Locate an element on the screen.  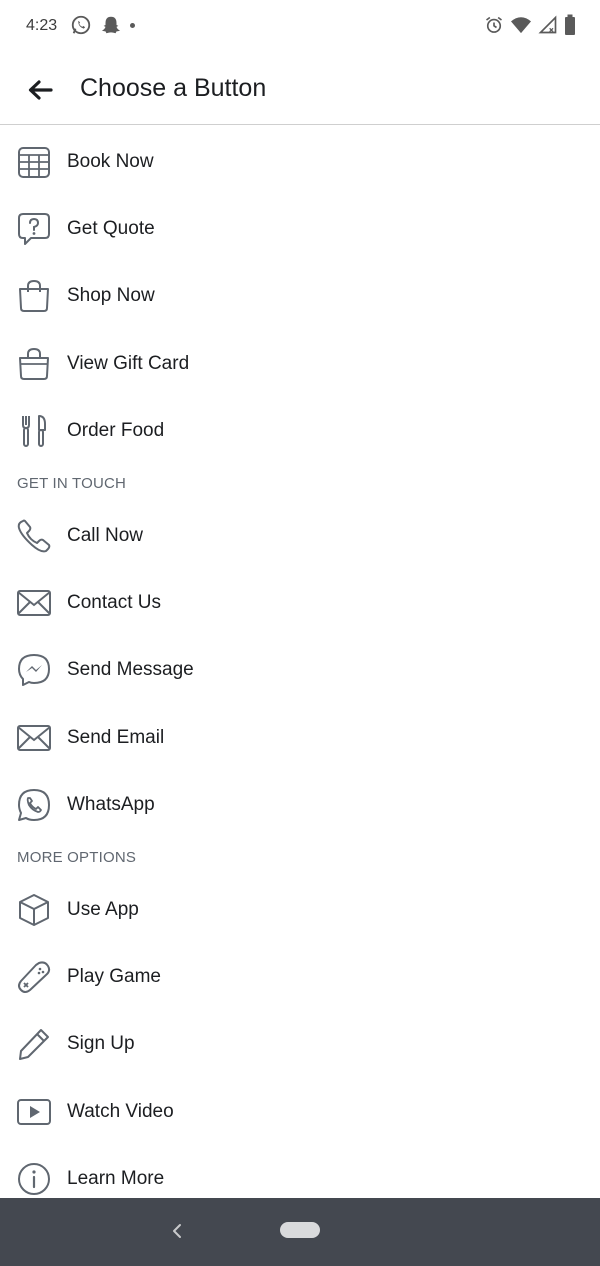
list-item-order-food: Order Food is located at coordinates (300, 431).